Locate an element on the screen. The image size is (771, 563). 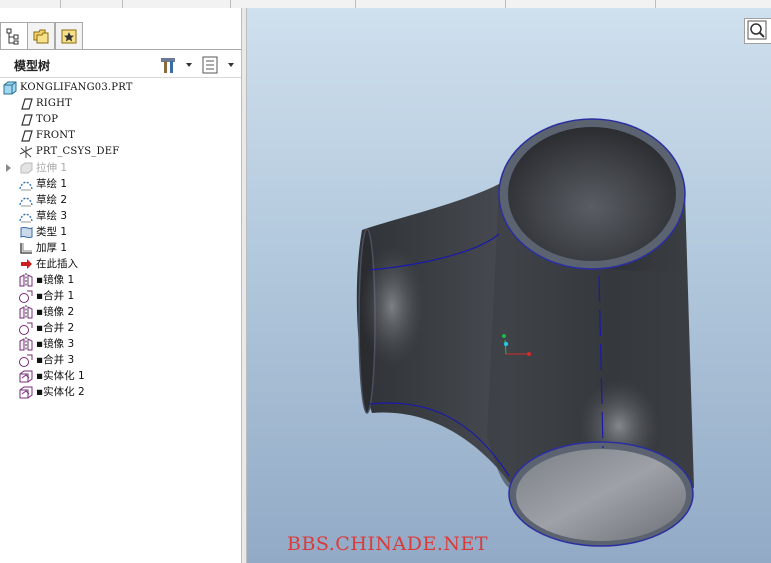
tree-item-label: KONGLIFANG03.PRT is located at coordinates (76, 87).